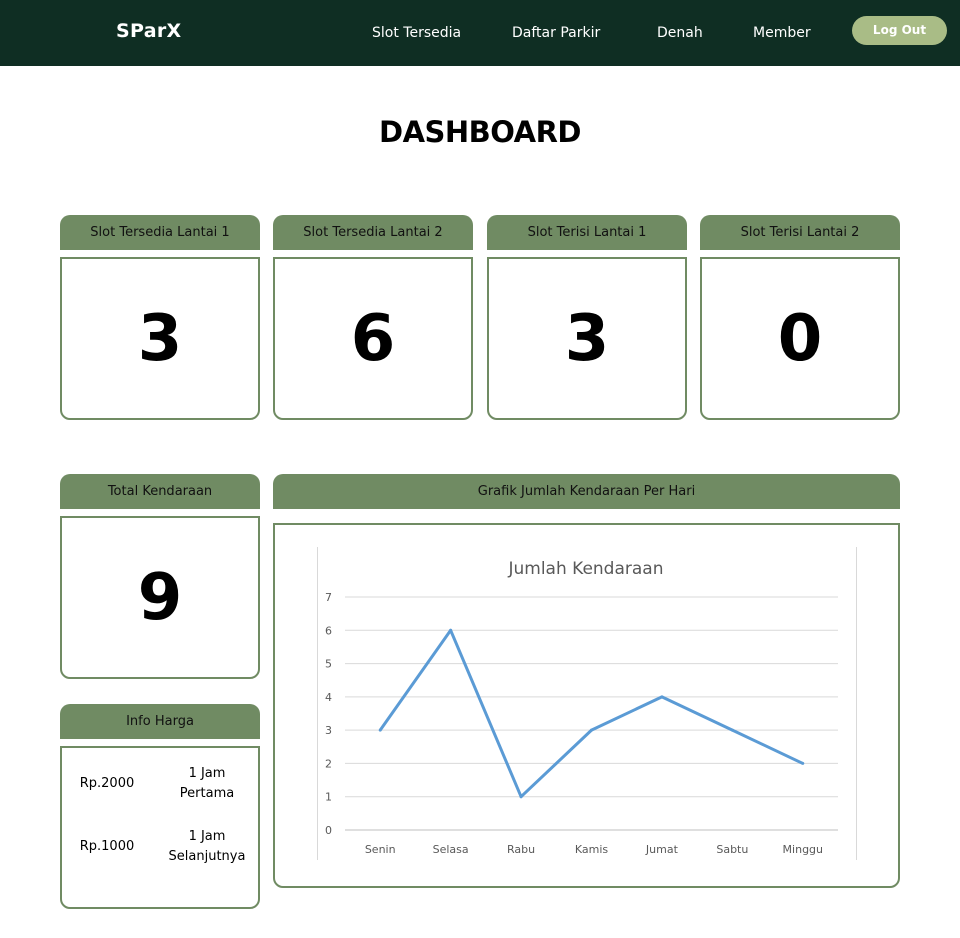 The image size is (960, 938). What do you see at coordinates (328, 597) in the screenshot?
I see `y-tick-label: 7` at bounding box center [328, 597].